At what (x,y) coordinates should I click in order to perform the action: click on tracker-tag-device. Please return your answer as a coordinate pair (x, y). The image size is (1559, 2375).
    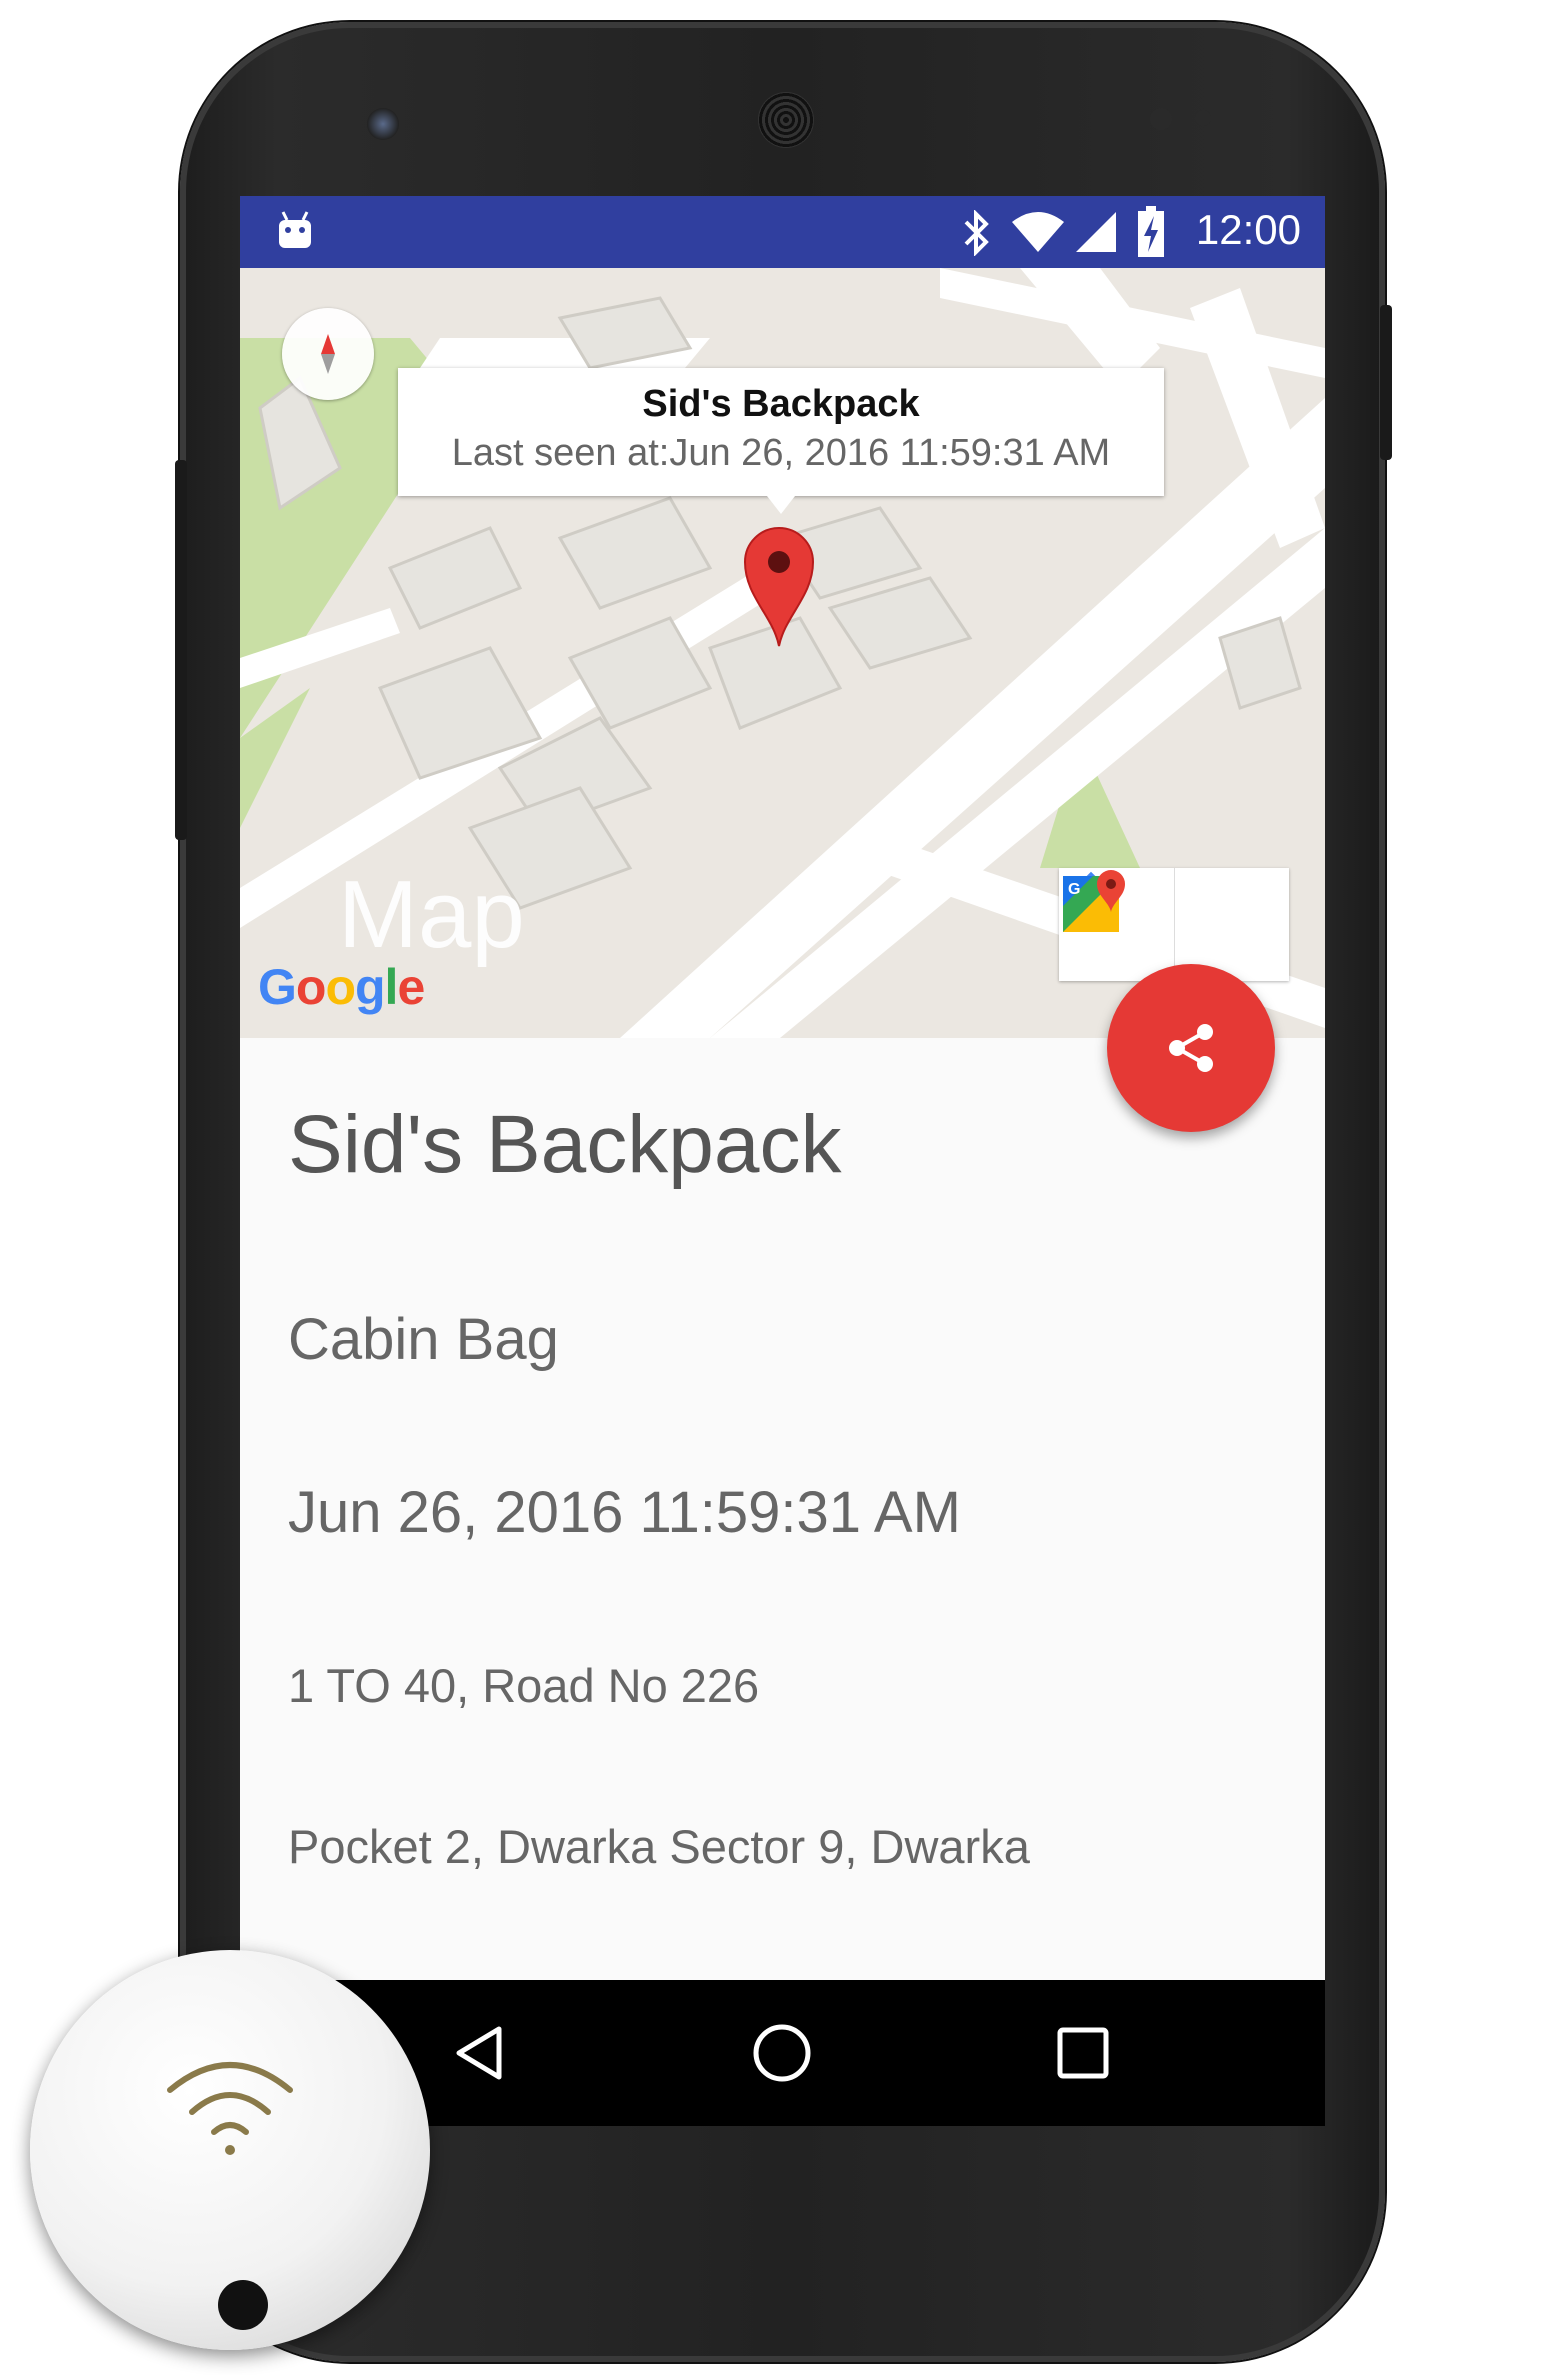
    Looking at the image, I should click on (230, 2150).